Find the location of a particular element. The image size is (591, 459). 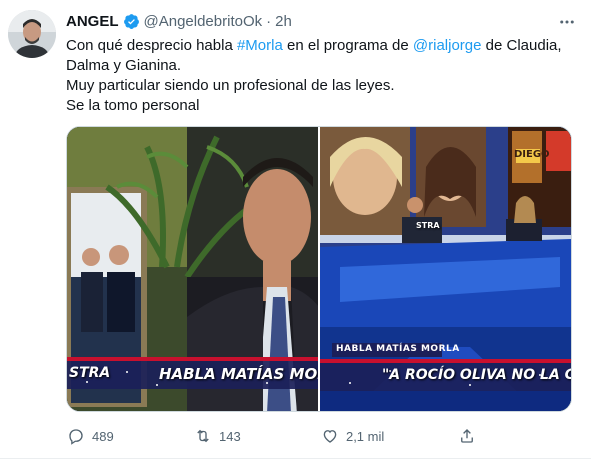

left-chyron-prefix: STRA is located at coordinates (90, 373).